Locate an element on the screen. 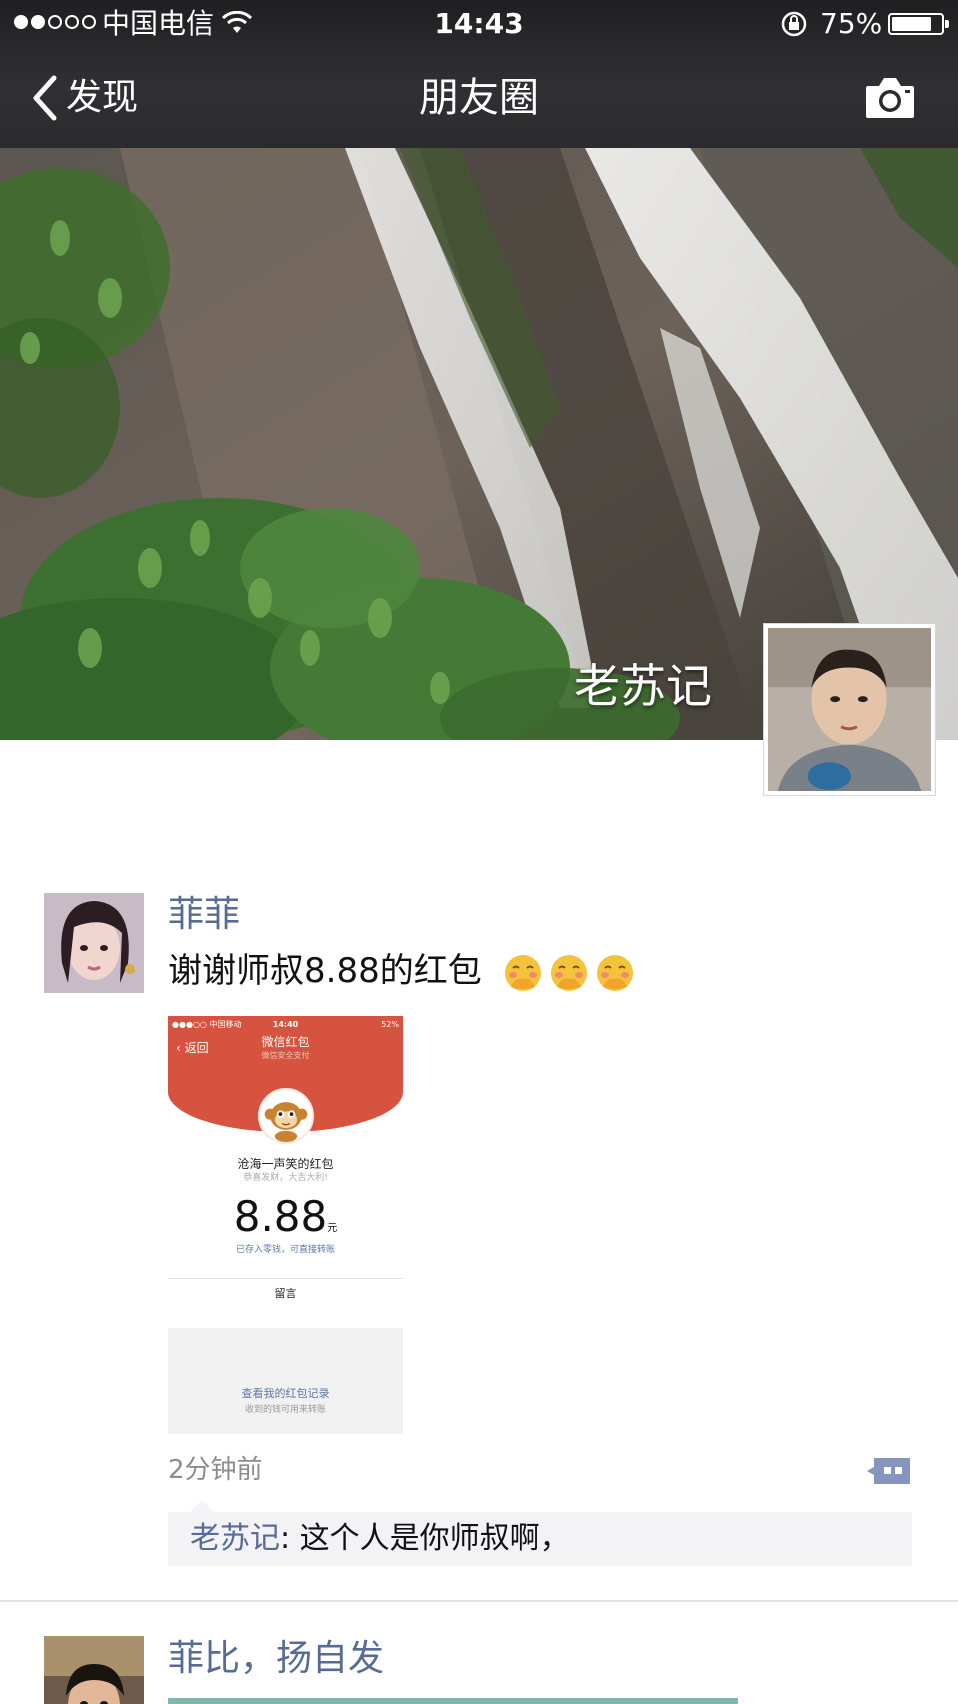 This screenshot has width=958, height=1704. image-wish: 恭喜发财，大吉大利! is located at coordinates (285, 1178).